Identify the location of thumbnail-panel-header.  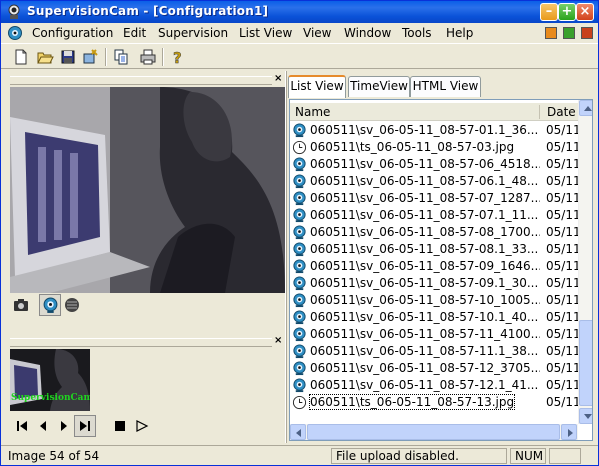
(141, 342).